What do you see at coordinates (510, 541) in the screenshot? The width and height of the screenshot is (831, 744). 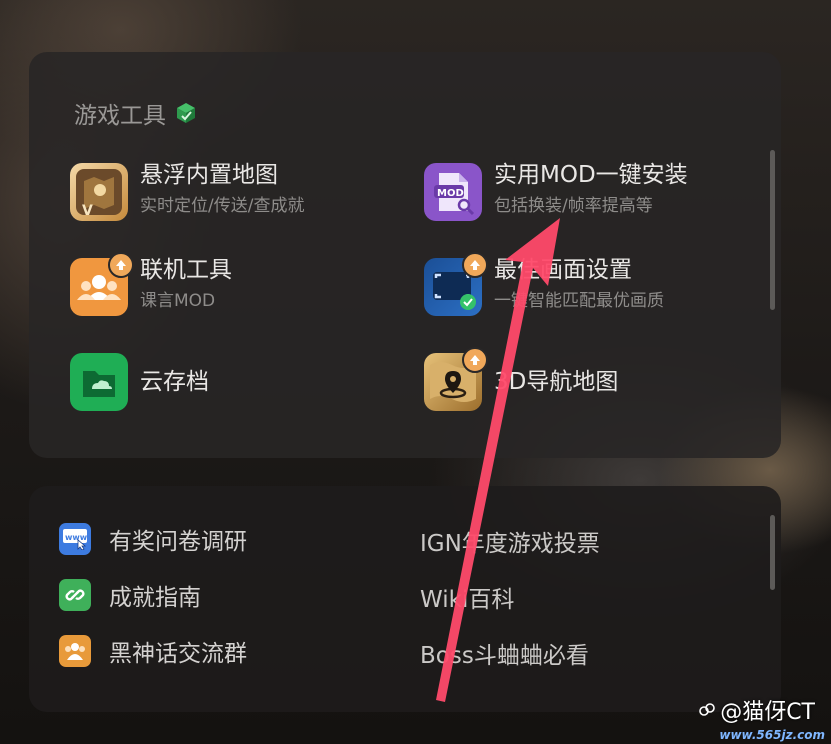 I see `link-ign-vote: IGN年度游戏投票` at bounding box center [510, 541].